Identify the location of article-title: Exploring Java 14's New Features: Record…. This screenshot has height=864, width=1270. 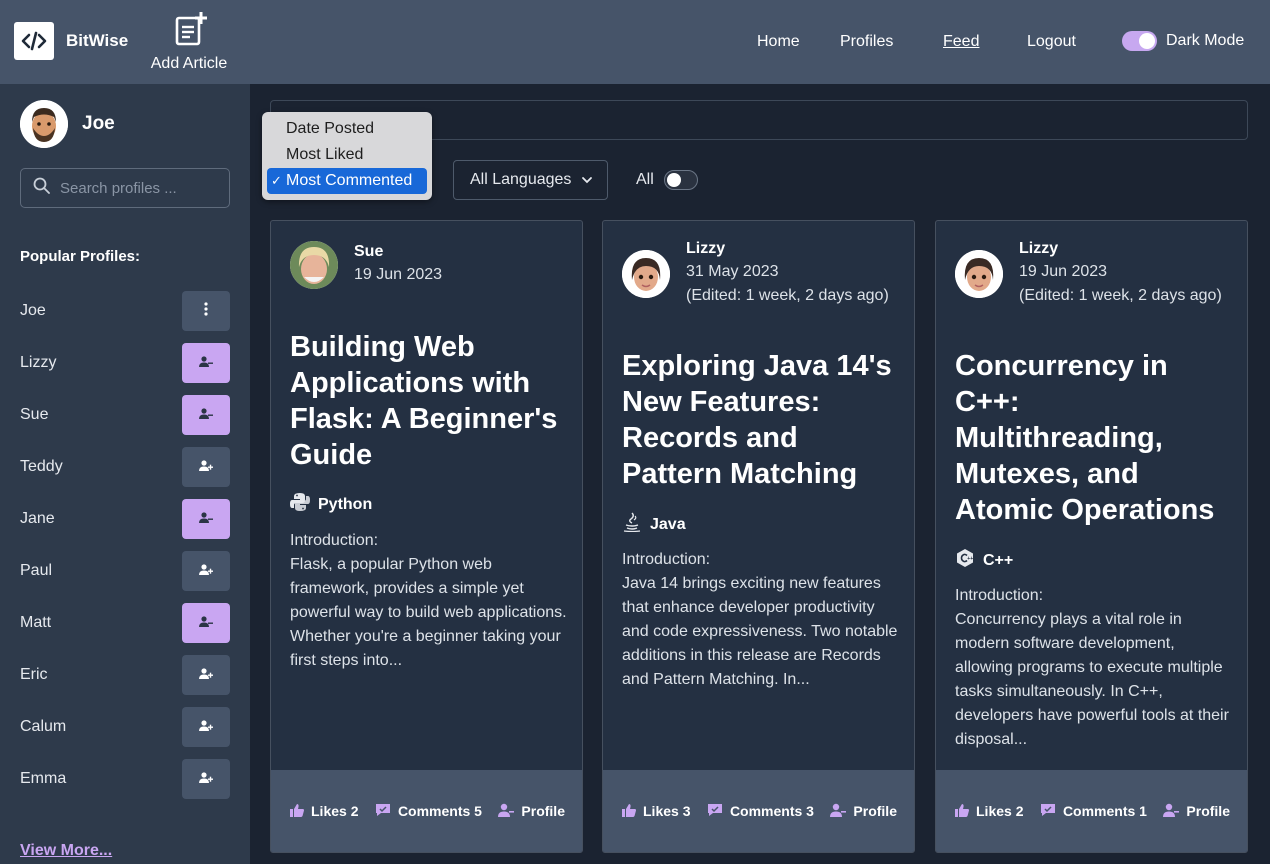
(762, 420).